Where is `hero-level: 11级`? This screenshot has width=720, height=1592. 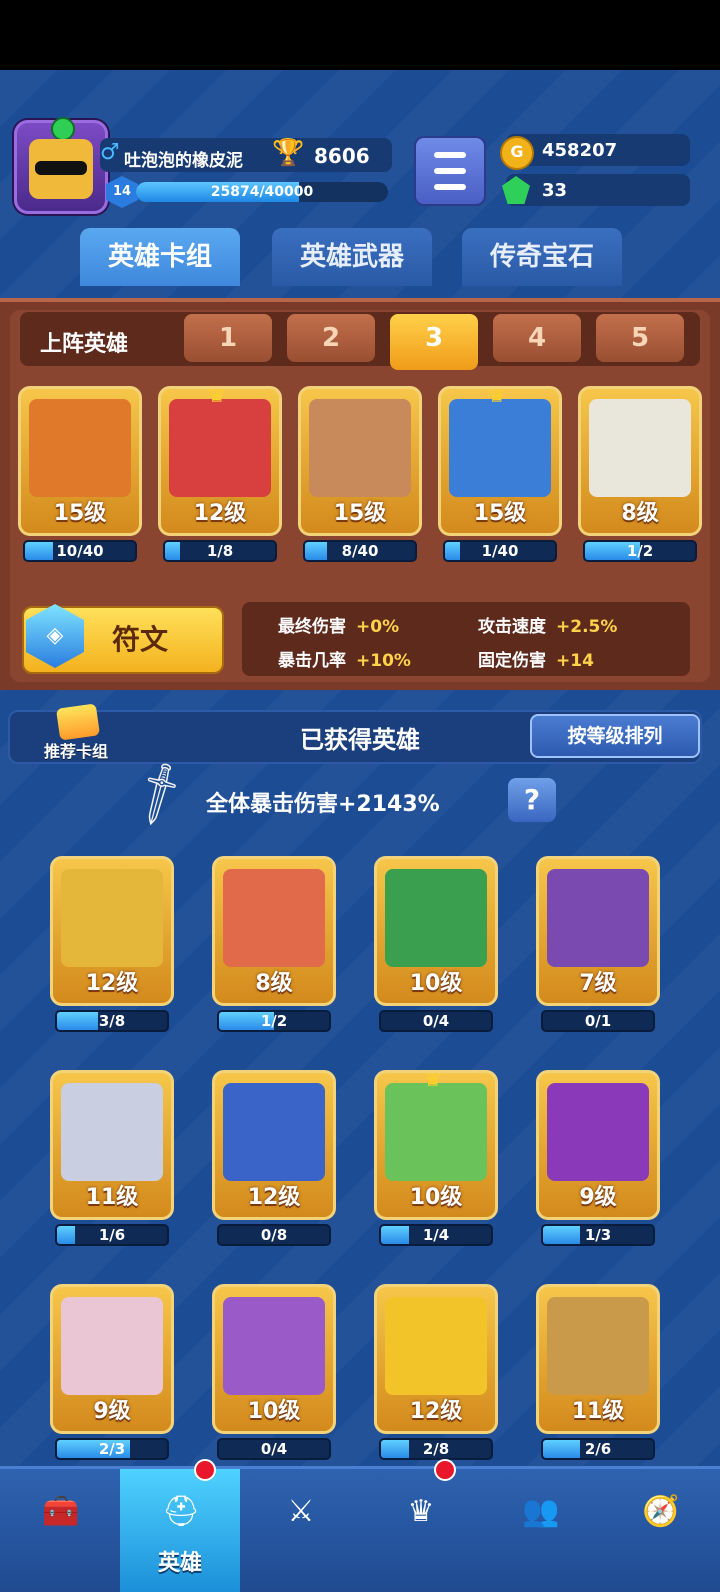 hero-level: 11级 is located at coordinates (112, 1197).